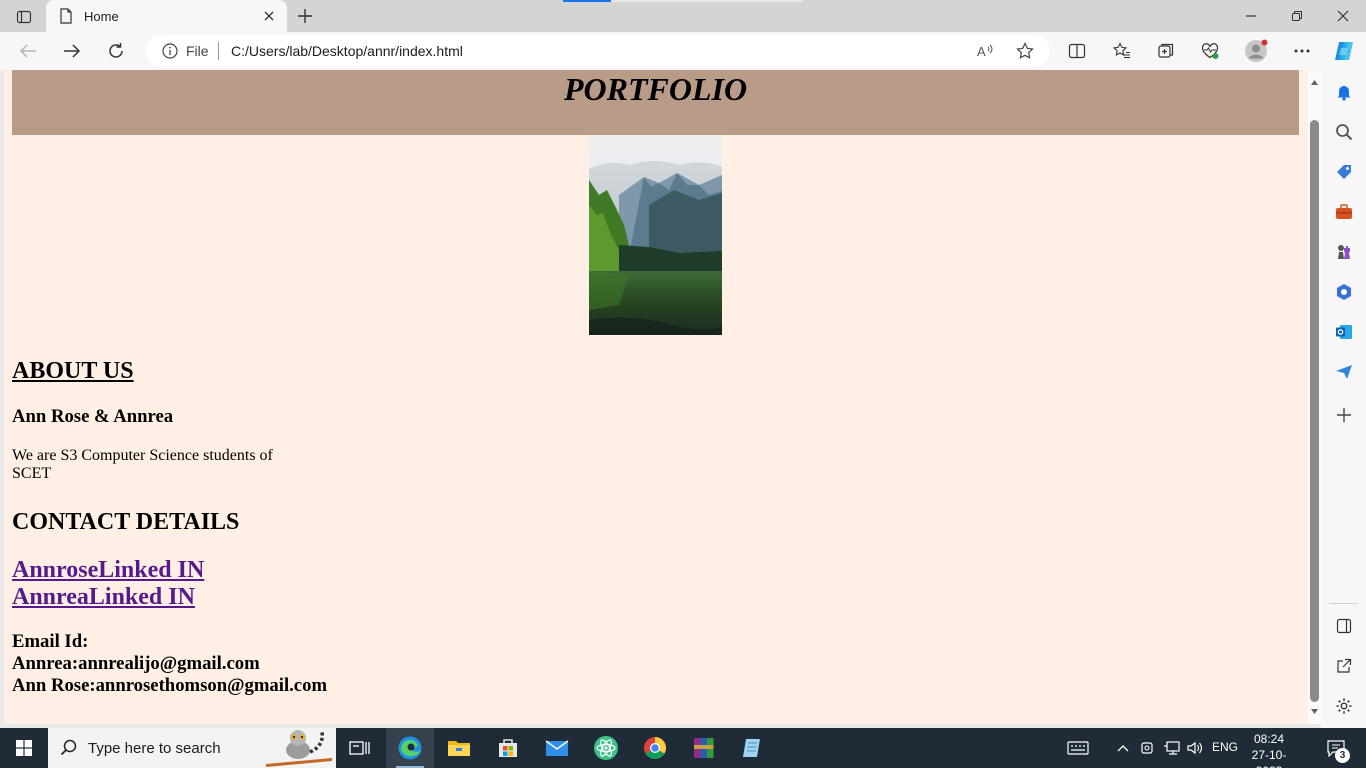  Describe the element at coordinates (655, 570) in the screenshot. I see `annrose-linkedin-link: AnnroseLinked IN` at that location.